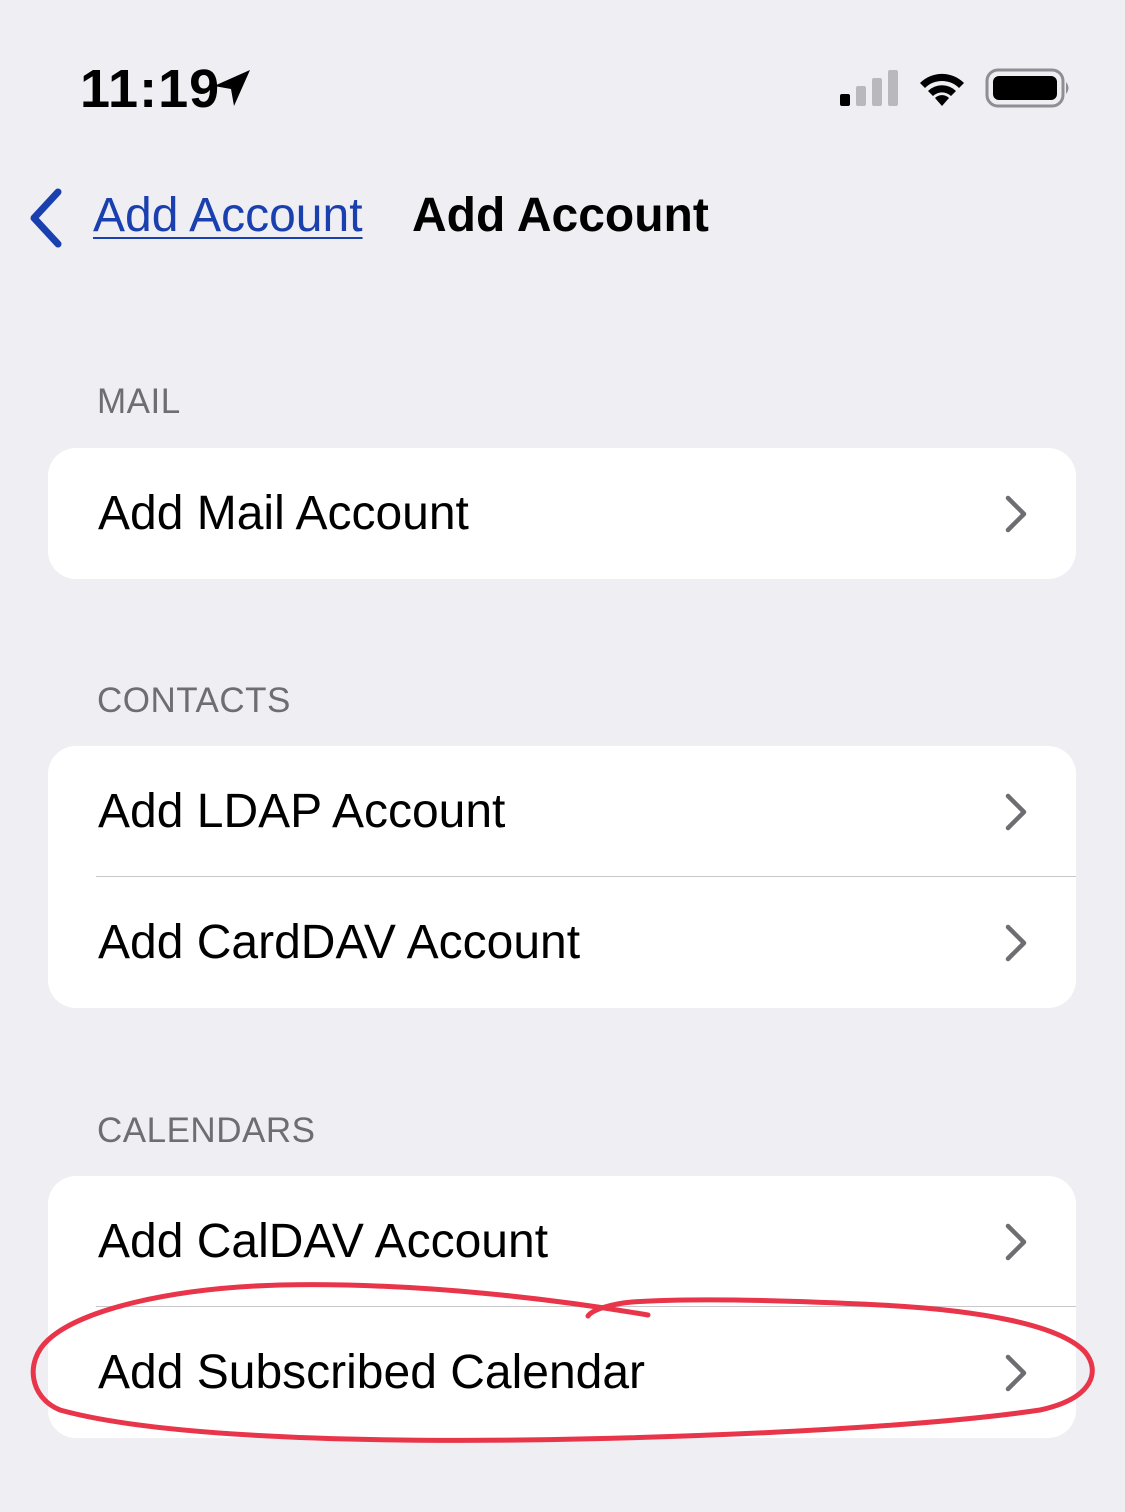 The width and height of the screenshot is (1125, 1512). I want to click on section-header-mail: MAIL, so click(139, 401).